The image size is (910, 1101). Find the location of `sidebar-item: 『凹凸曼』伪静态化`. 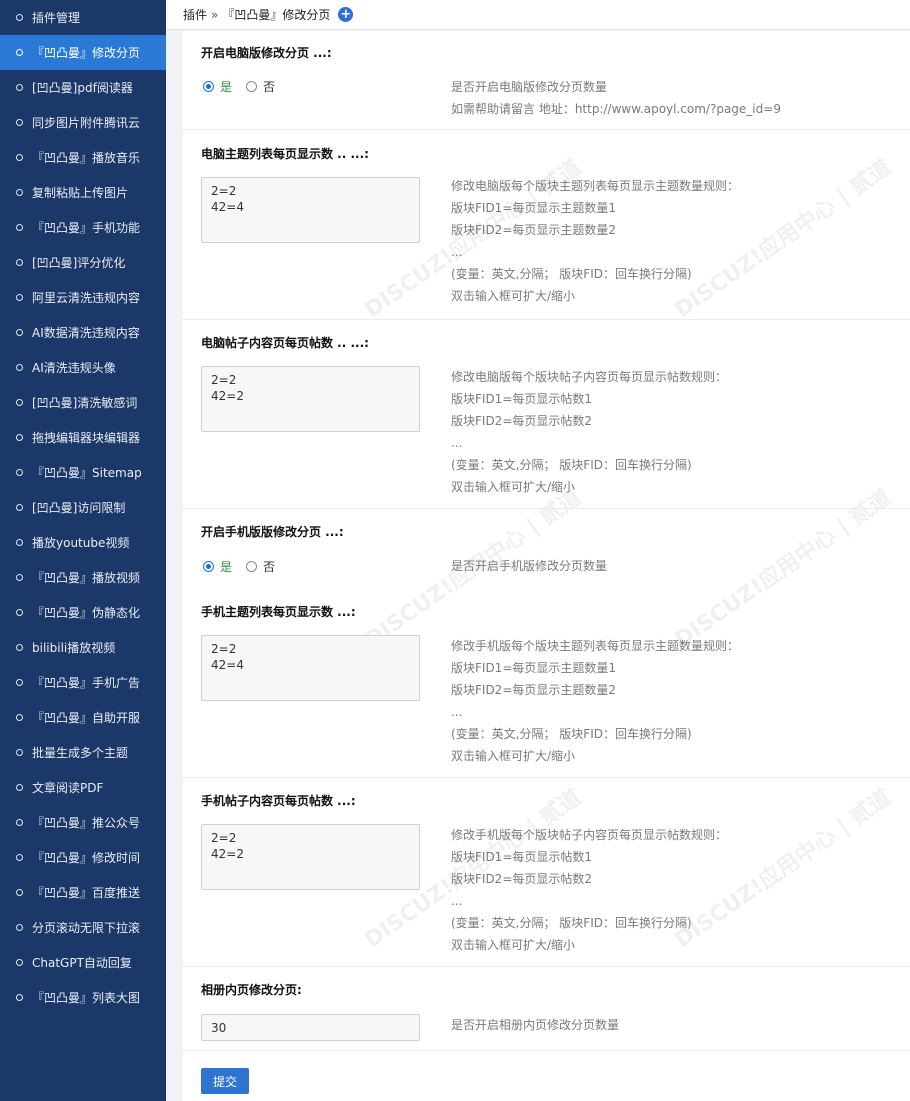

sidebar-item: 『凹凸曼』伪静态化 is located at coordinates (83, 612).